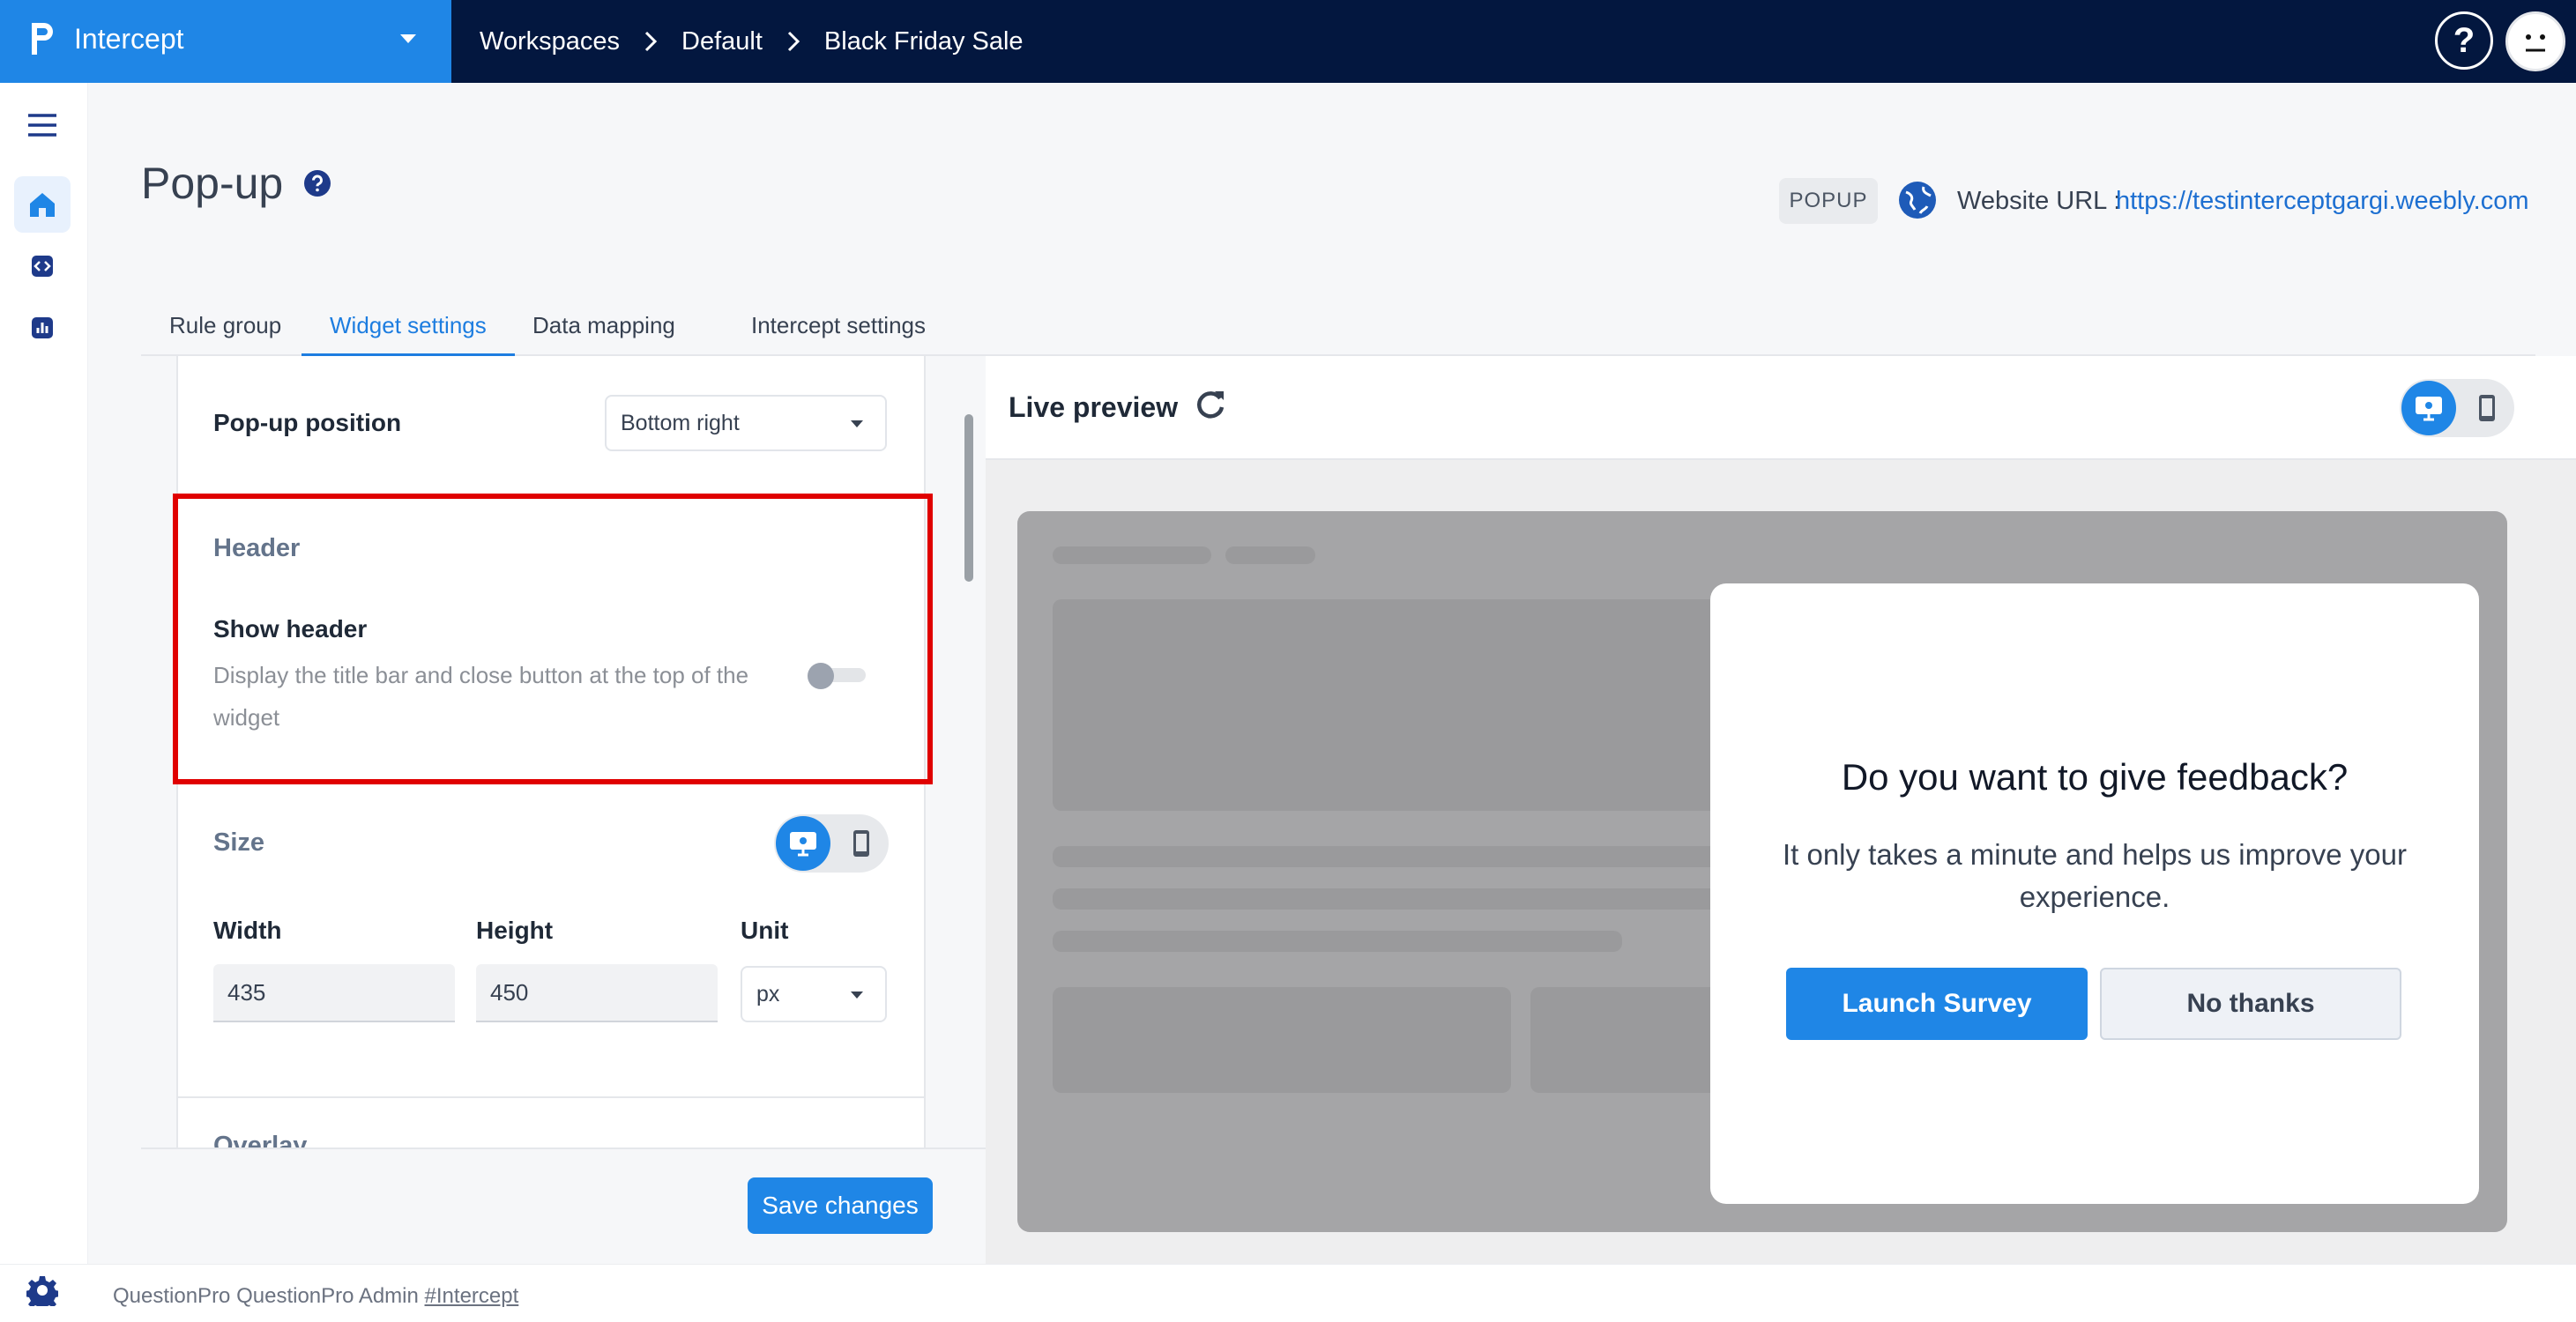 The height and width of the screenshot is (1322, 2576). What do you see at coordinates (2250, 1004) in the screenshot?
I see `no-thanks-button: No thanks` at bounding box center [2250, 1004].